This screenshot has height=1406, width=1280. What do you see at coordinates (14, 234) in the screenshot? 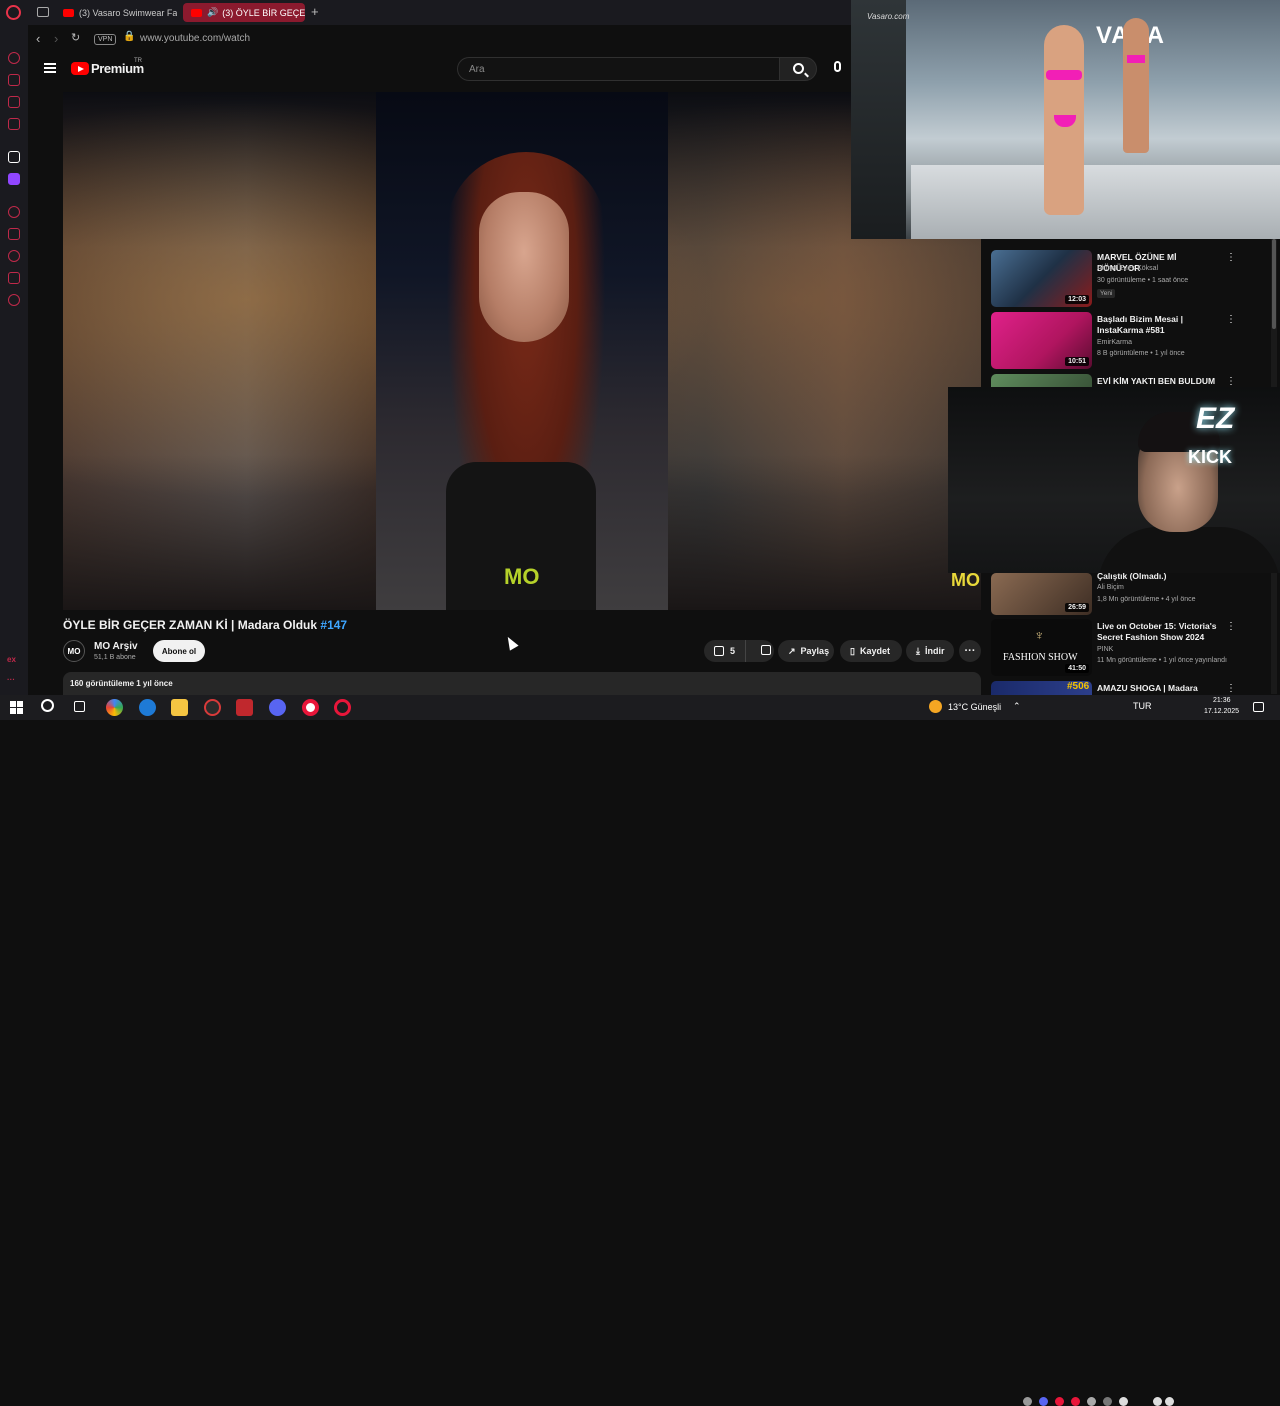
I see `bookmark-icon` at bounding box center [14, 234].